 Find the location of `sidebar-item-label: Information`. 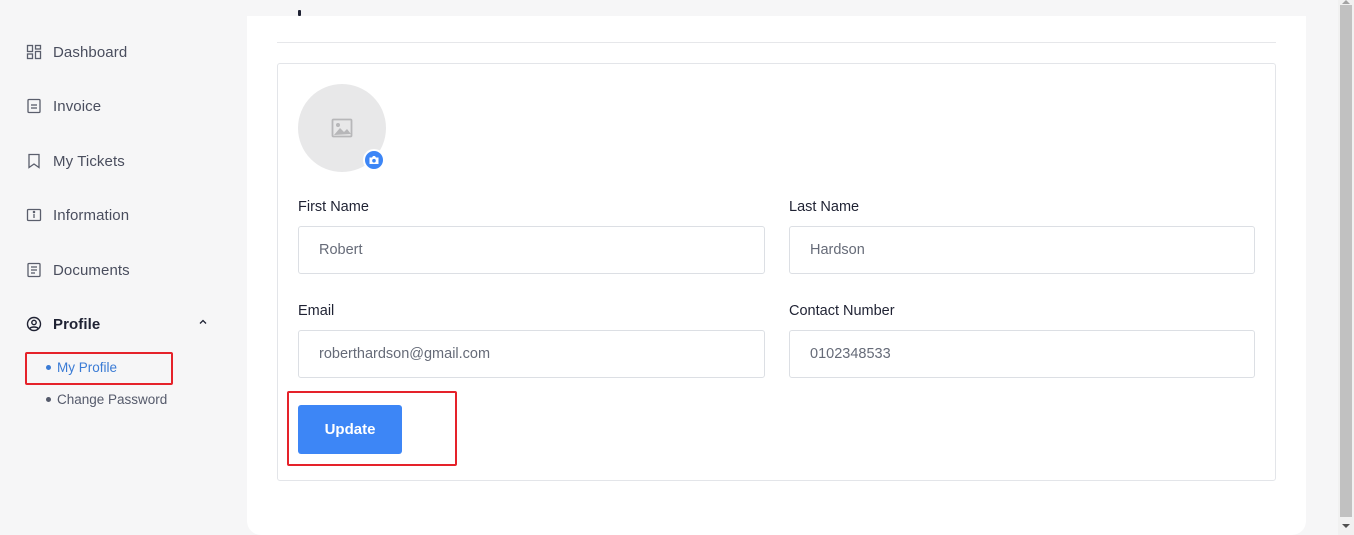

sidebar-item-label: Information is located at coordinates (91, 215).